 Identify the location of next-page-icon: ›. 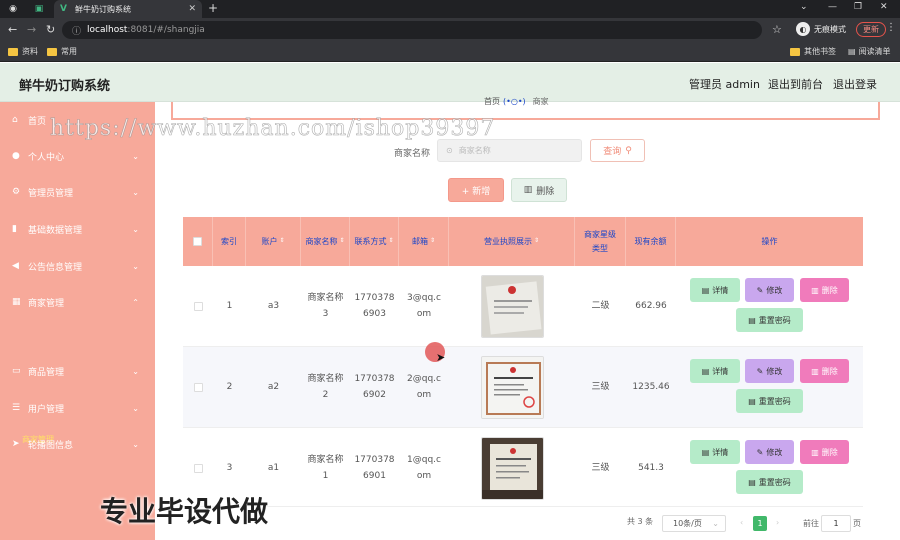
(777, 522).